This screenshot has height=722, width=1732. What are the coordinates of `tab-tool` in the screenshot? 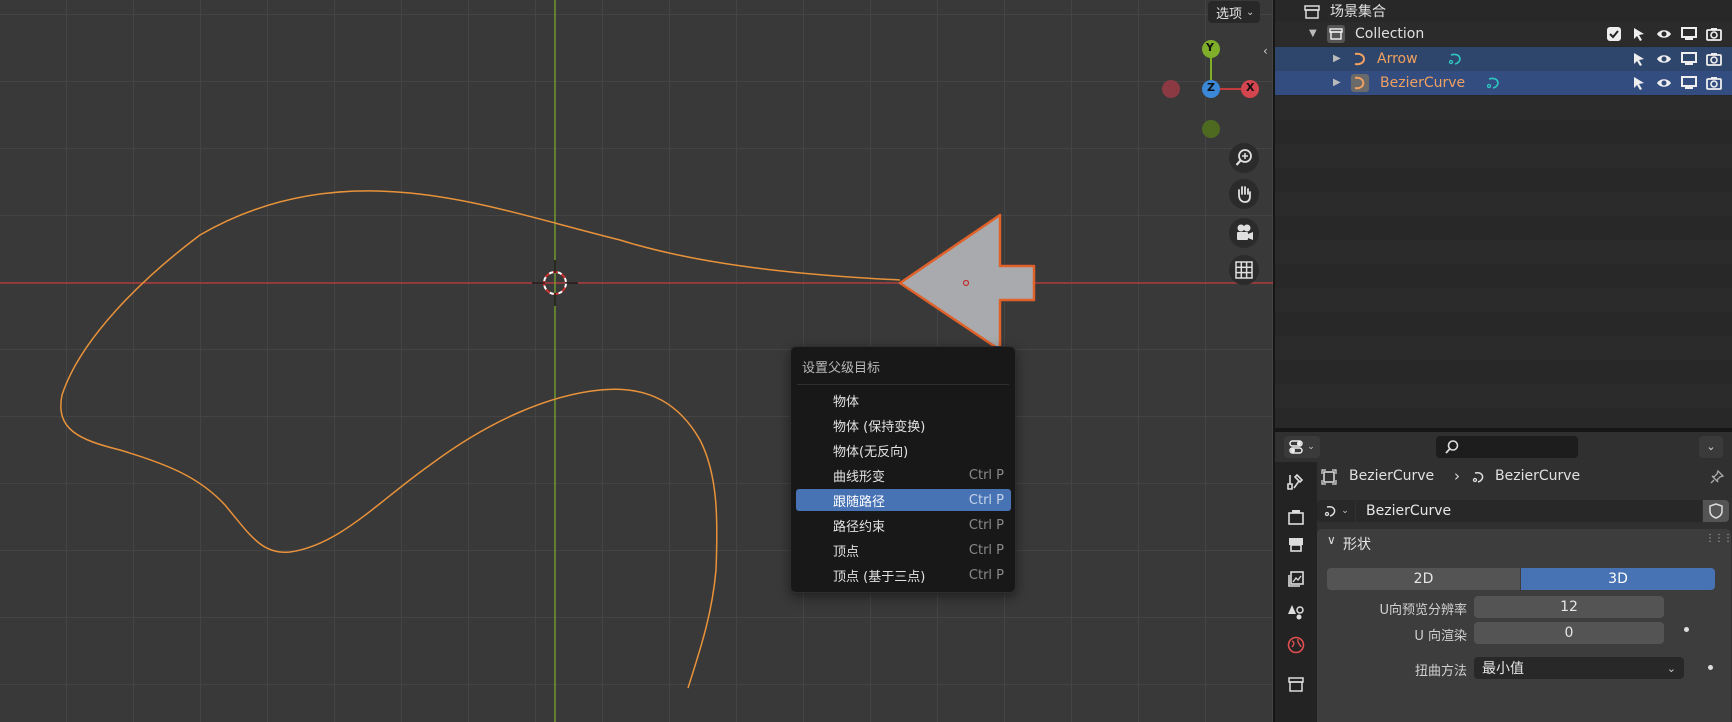 It's located at (1296, 482).